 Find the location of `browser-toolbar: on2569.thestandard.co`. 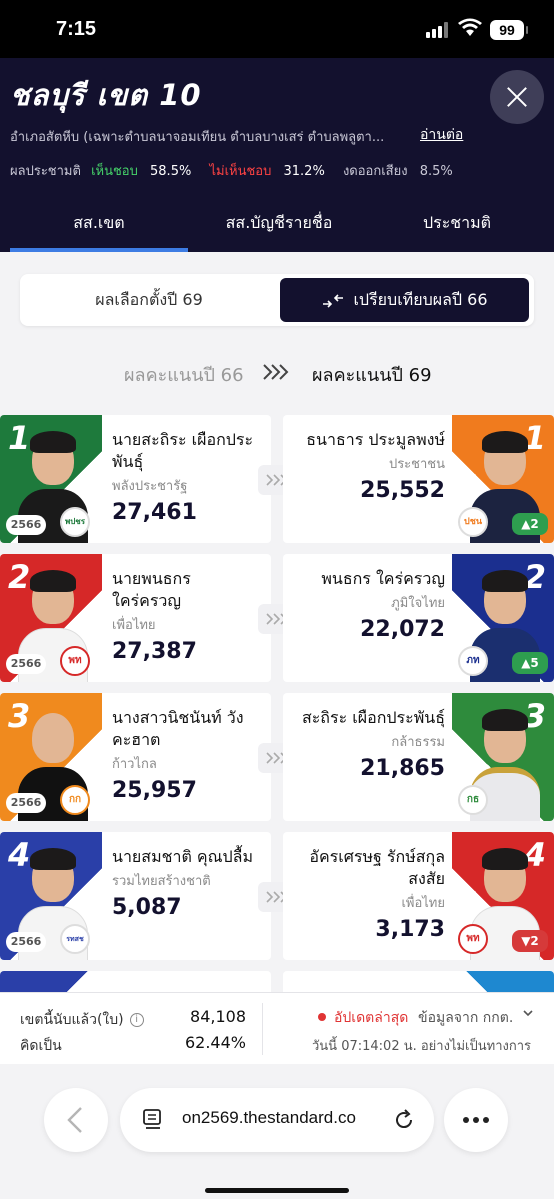

browser-toolbar: on2569.thestandard.co is located at coordinates (277, 1131).